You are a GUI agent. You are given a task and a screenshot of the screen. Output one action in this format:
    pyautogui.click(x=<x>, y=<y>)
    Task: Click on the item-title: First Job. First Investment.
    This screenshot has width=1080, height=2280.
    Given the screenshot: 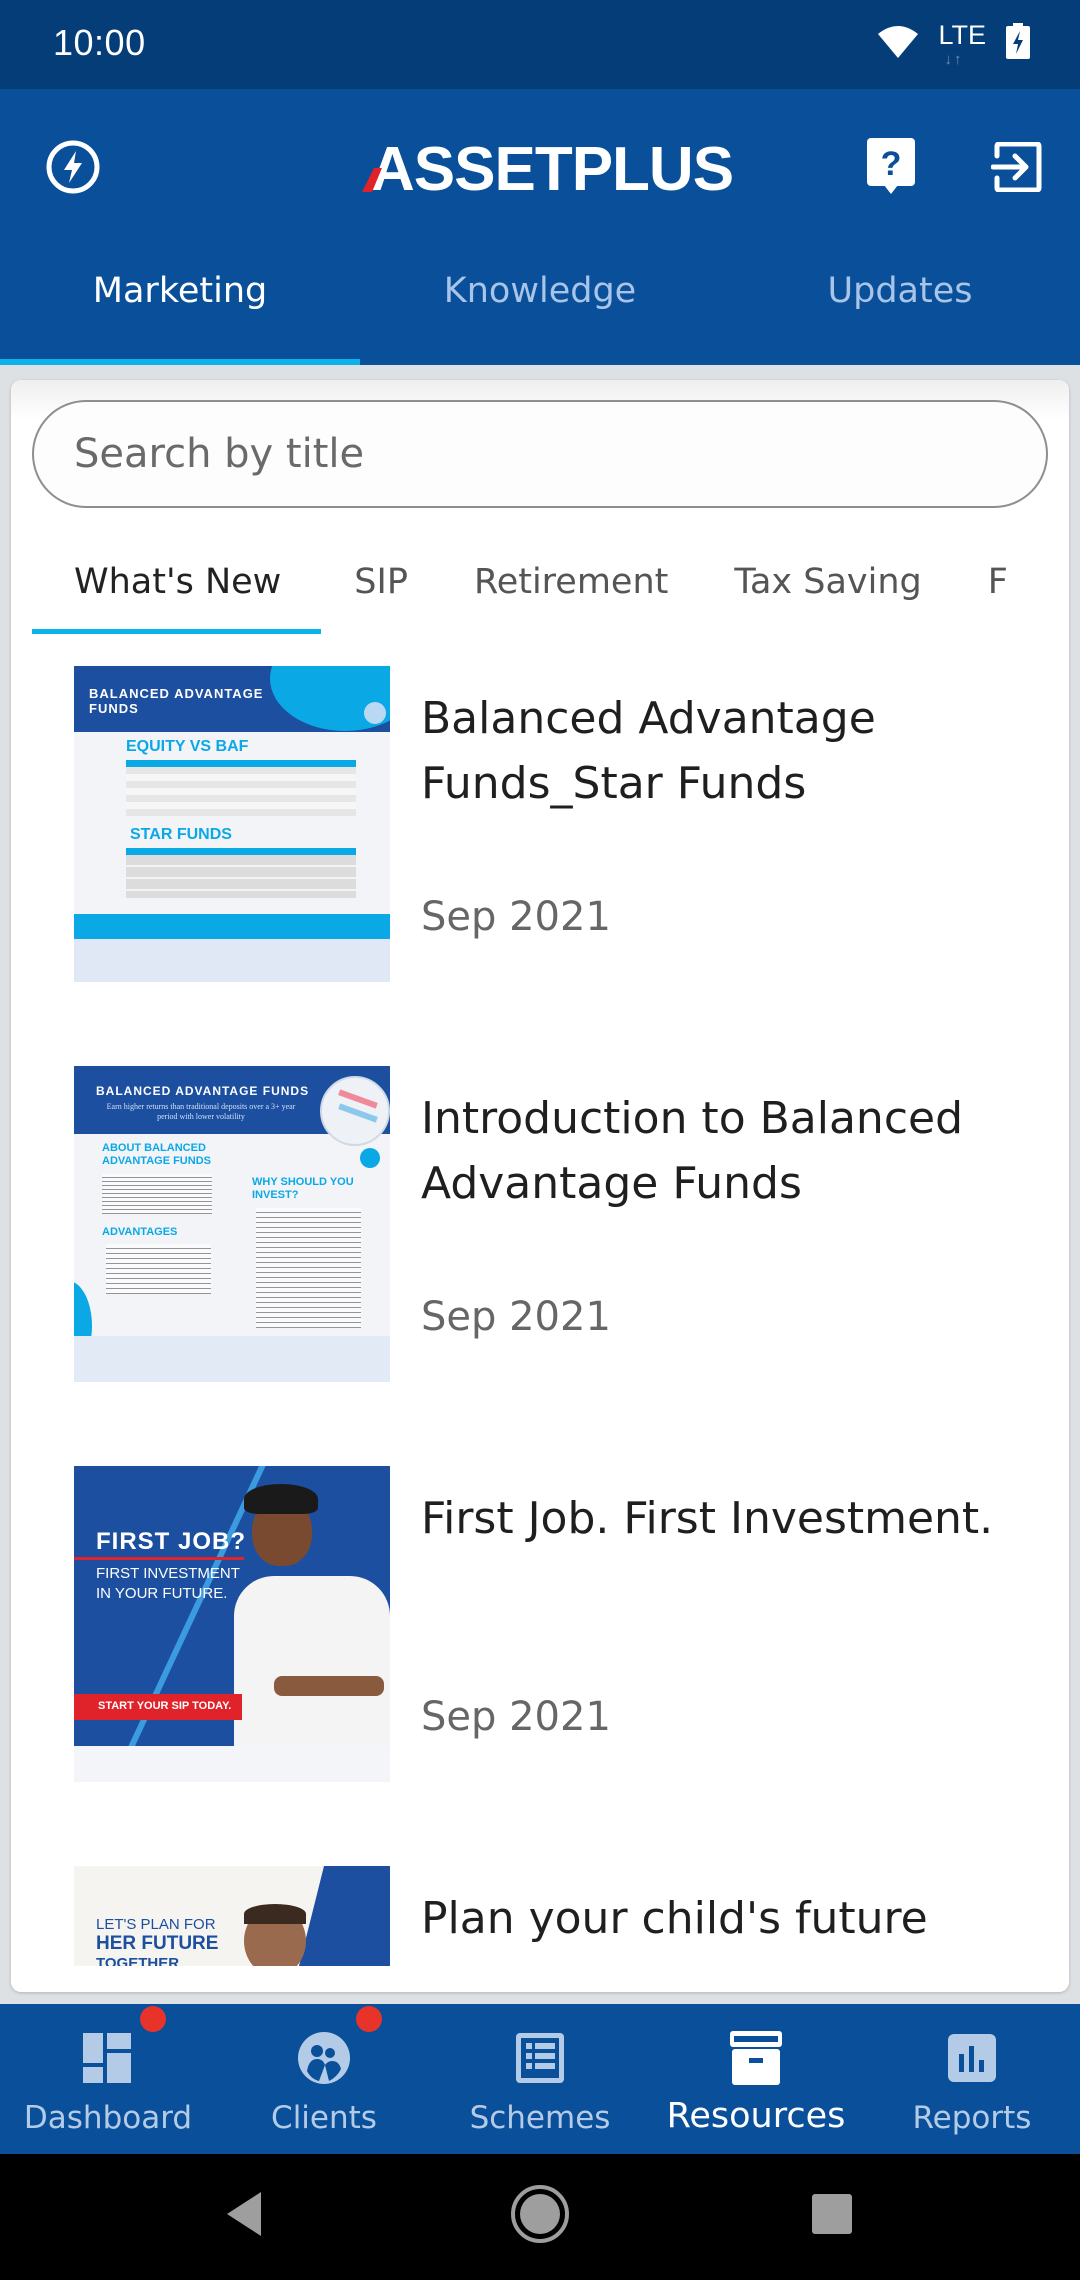 What is the action you would take?
    pyautogui.click(x=707, y=1518)
    